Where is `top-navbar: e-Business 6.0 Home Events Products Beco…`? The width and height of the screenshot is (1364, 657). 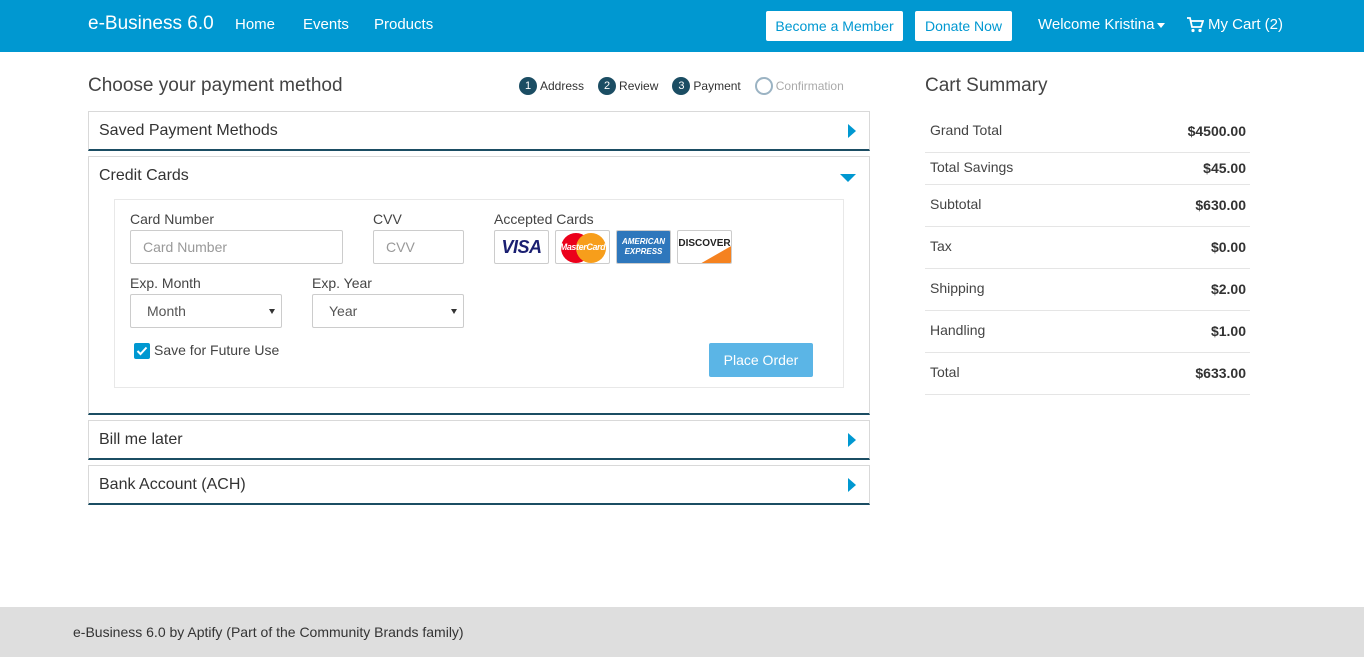
top-navbar: e-Business 6.0 Home Events Products Beco… is located at coordinates (682, 26).